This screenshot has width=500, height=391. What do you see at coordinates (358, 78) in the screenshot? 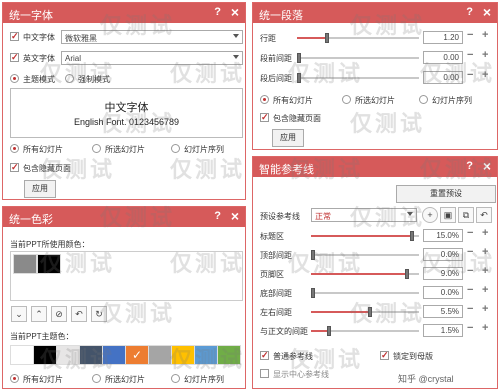
I see `space-after-slider` at bounding box center [358, 78].